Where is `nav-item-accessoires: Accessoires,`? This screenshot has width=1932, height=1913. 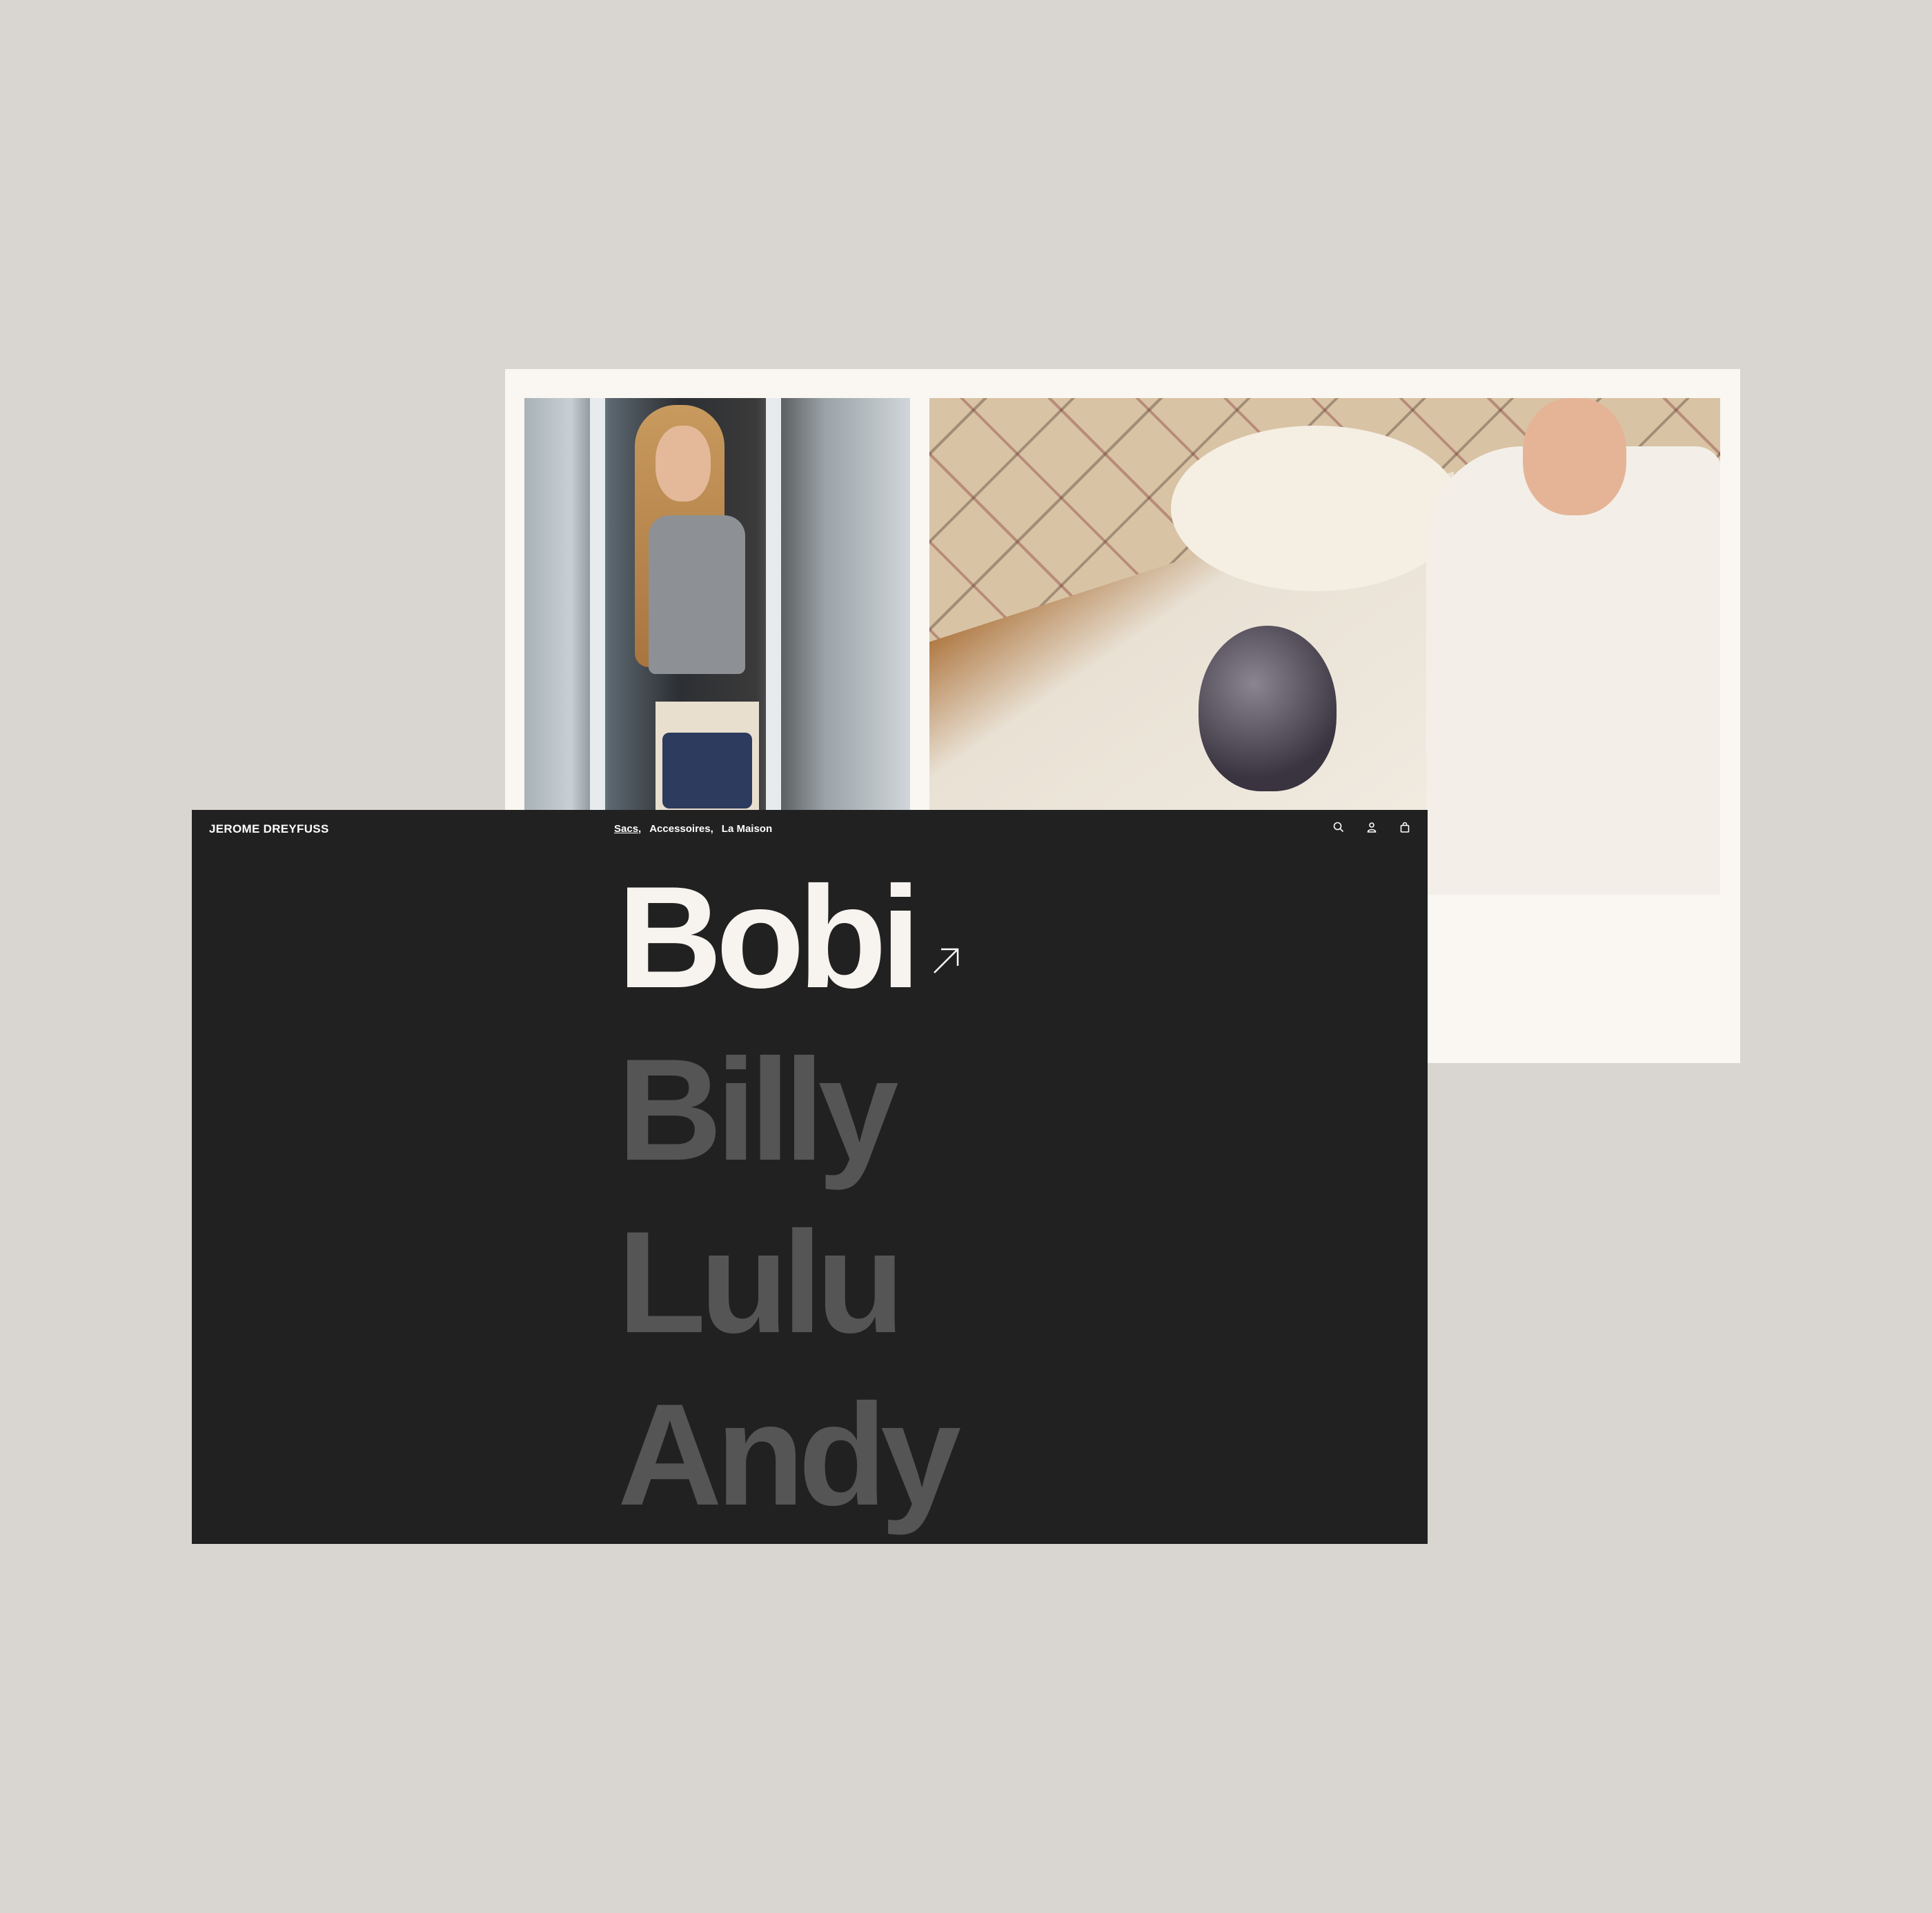
nav-item-accessoires: Accessoires, is located at coordinates (681, 829).